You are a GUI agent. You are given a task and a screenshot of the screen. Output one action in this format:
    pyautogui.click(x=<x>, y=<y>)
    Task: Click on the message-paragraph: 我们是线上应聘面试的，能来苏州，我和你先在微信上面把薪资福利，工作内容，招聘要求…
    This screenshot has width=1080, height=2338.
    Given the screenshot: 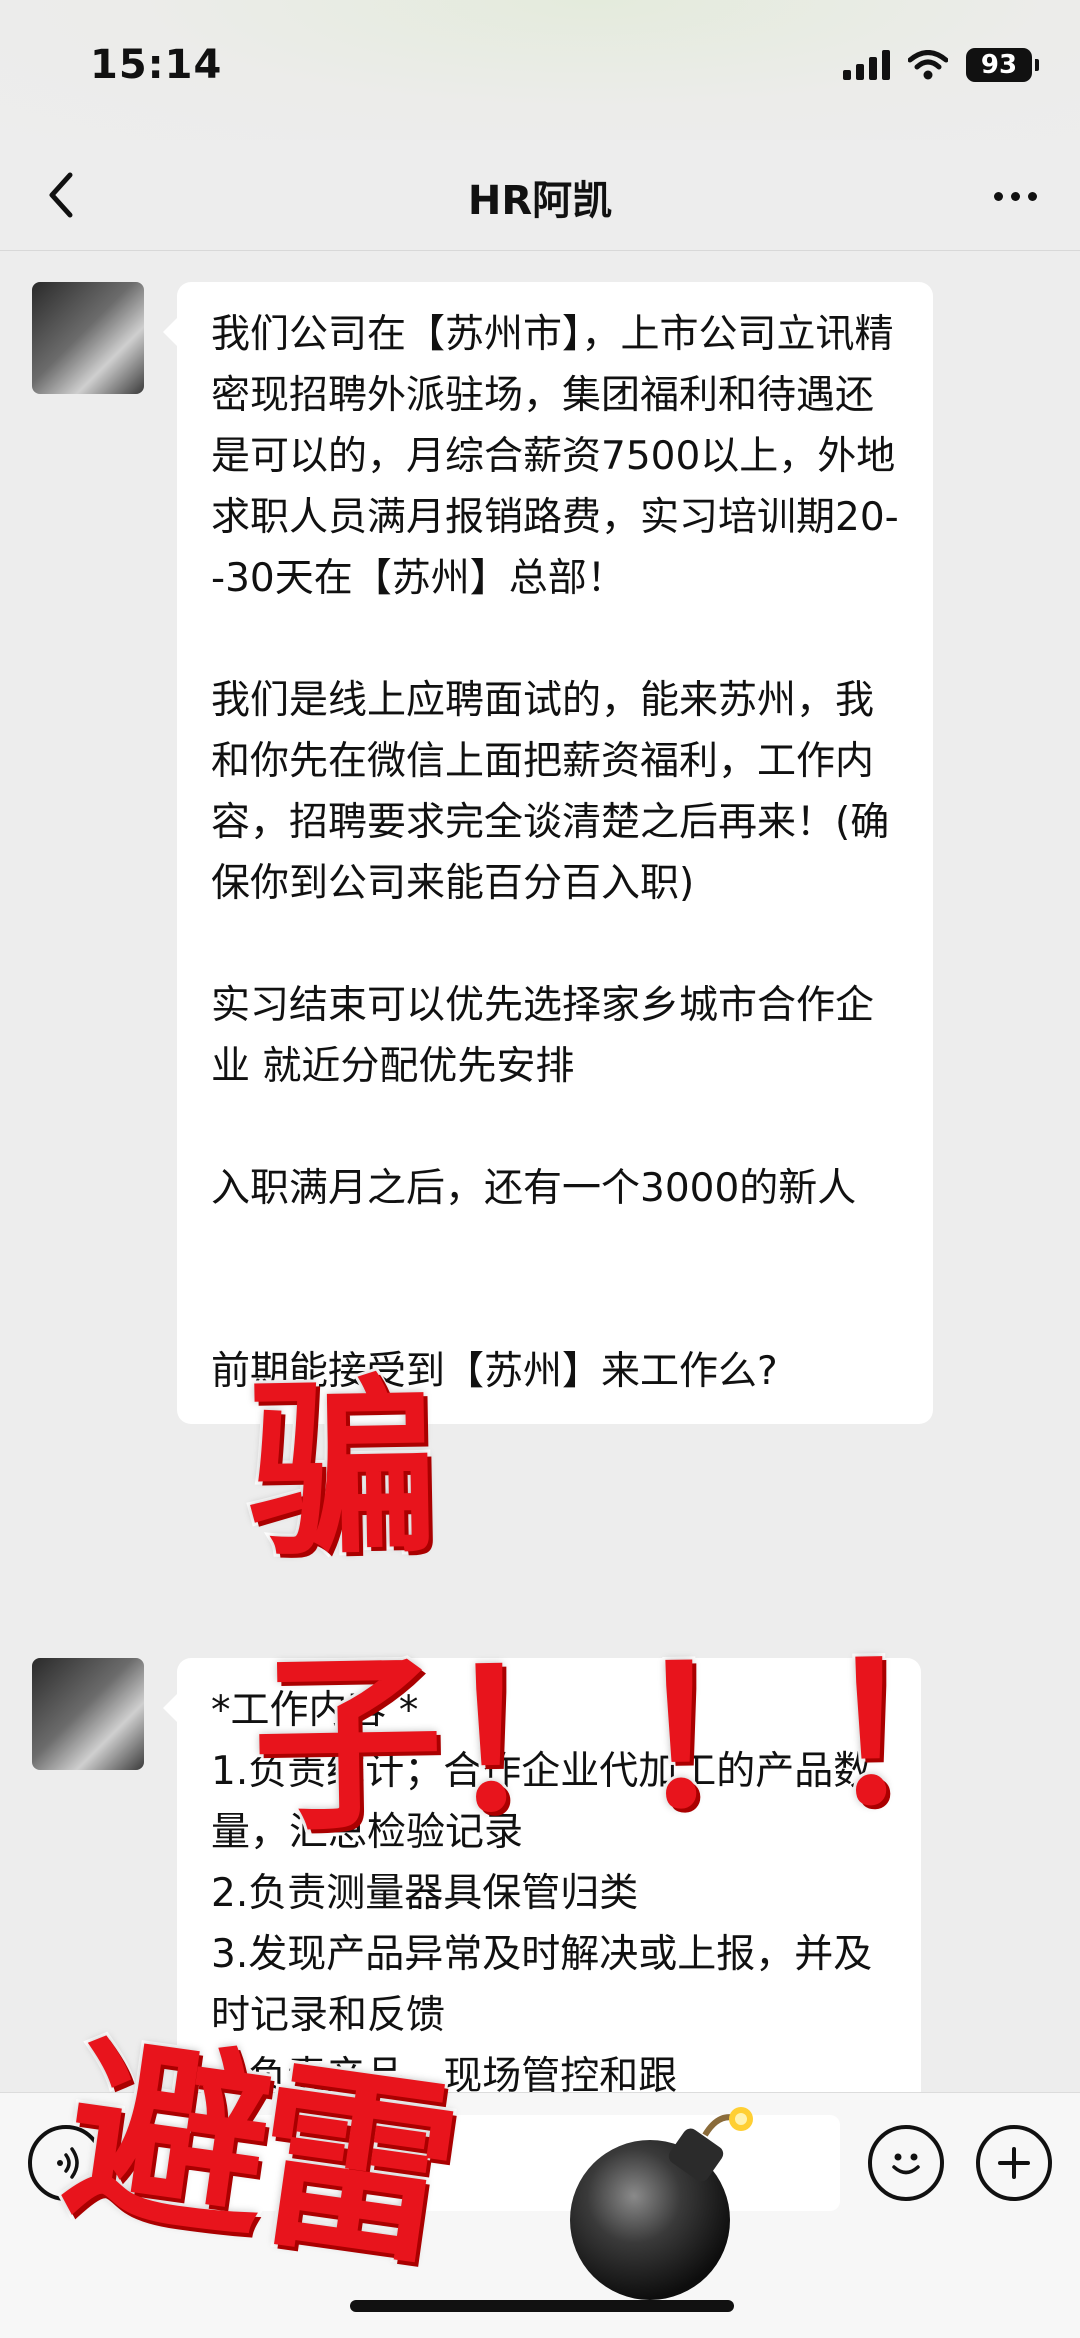 What is the action you would take?
    pyautogui.click(x=550, y=792)
    